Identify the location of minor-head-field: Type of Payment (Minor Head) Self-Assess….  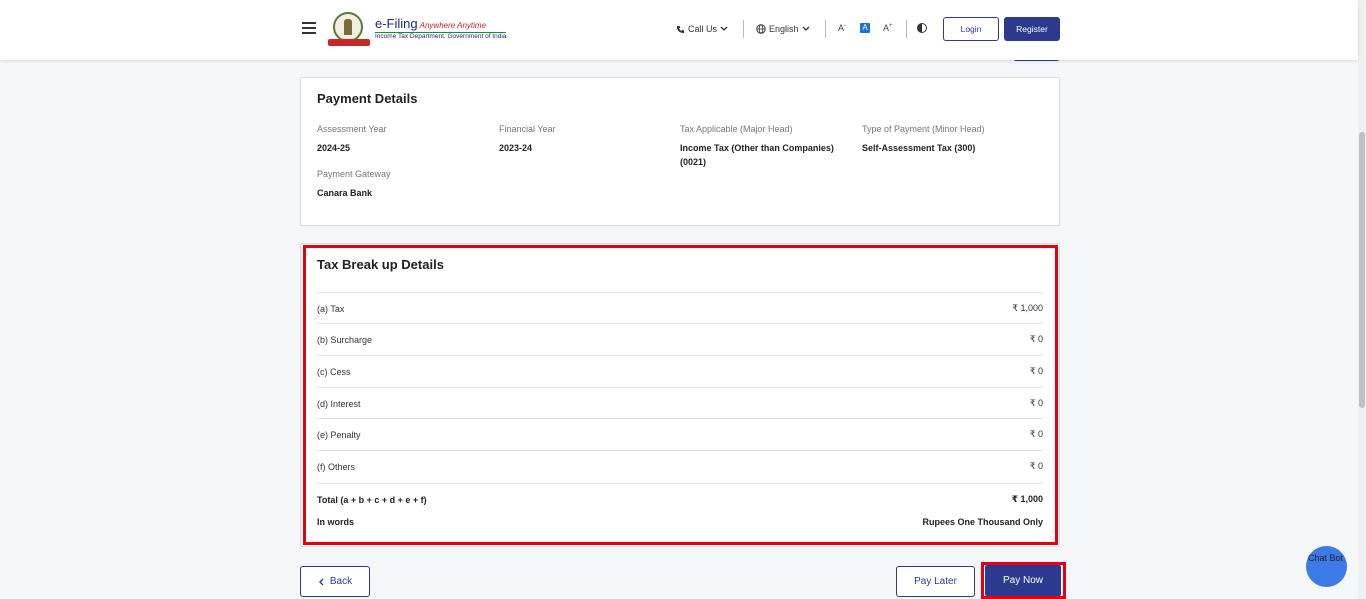
(952, 139).